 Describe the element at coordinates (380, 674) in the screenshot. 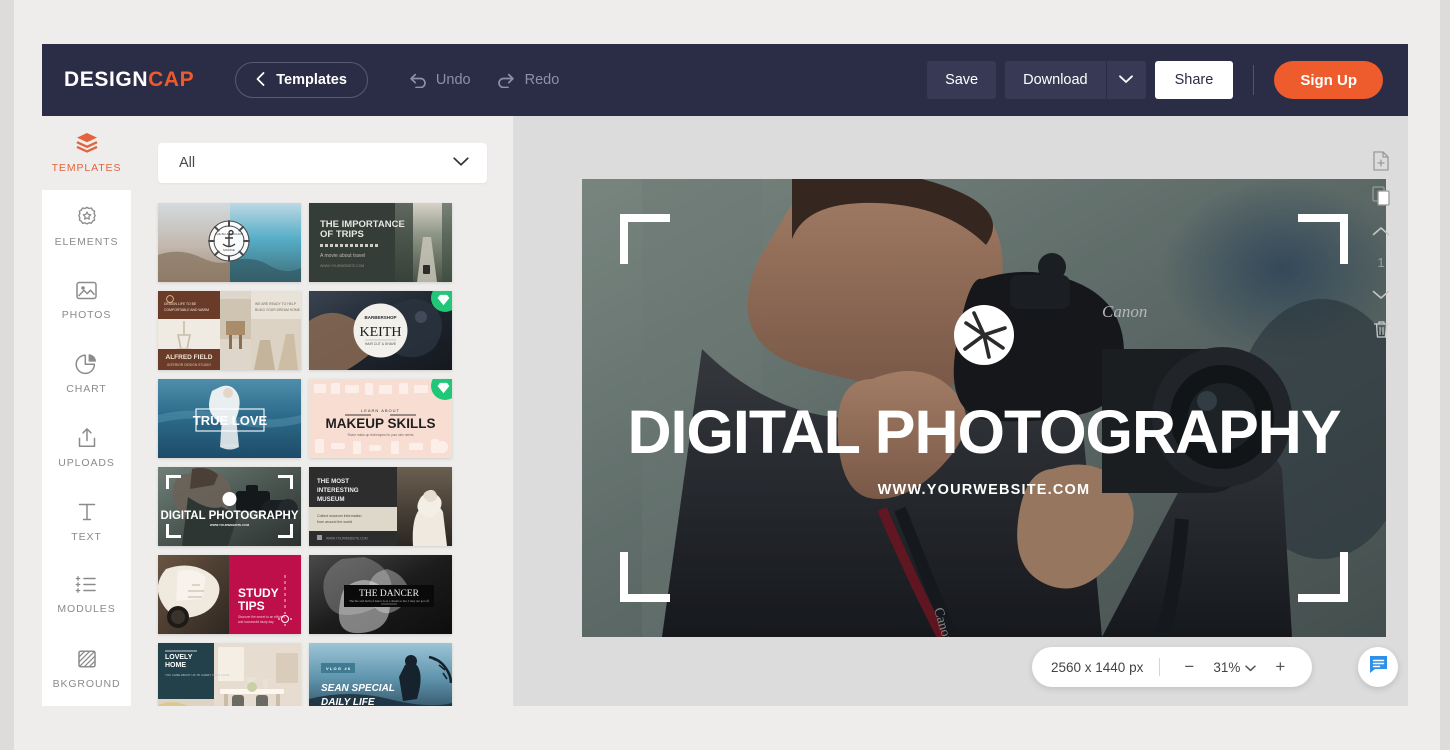

I see `template-thumb-sean-special-daily-life: VLOG #6 SEAN SPECIAL DAILY LIFE` at that location.